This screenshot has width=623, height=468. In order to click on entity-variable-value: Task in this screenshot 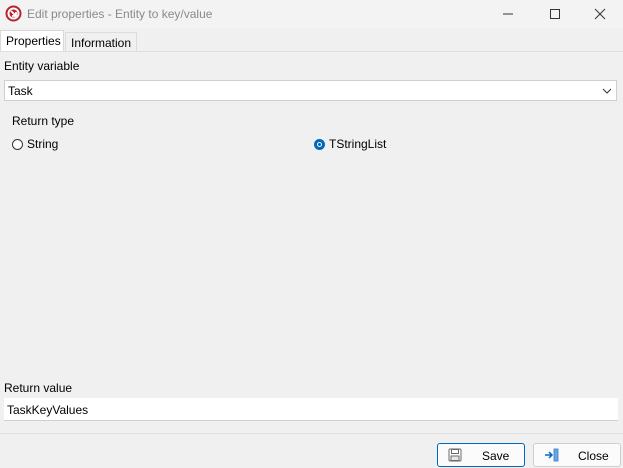, I will do `click(20, 91)`.